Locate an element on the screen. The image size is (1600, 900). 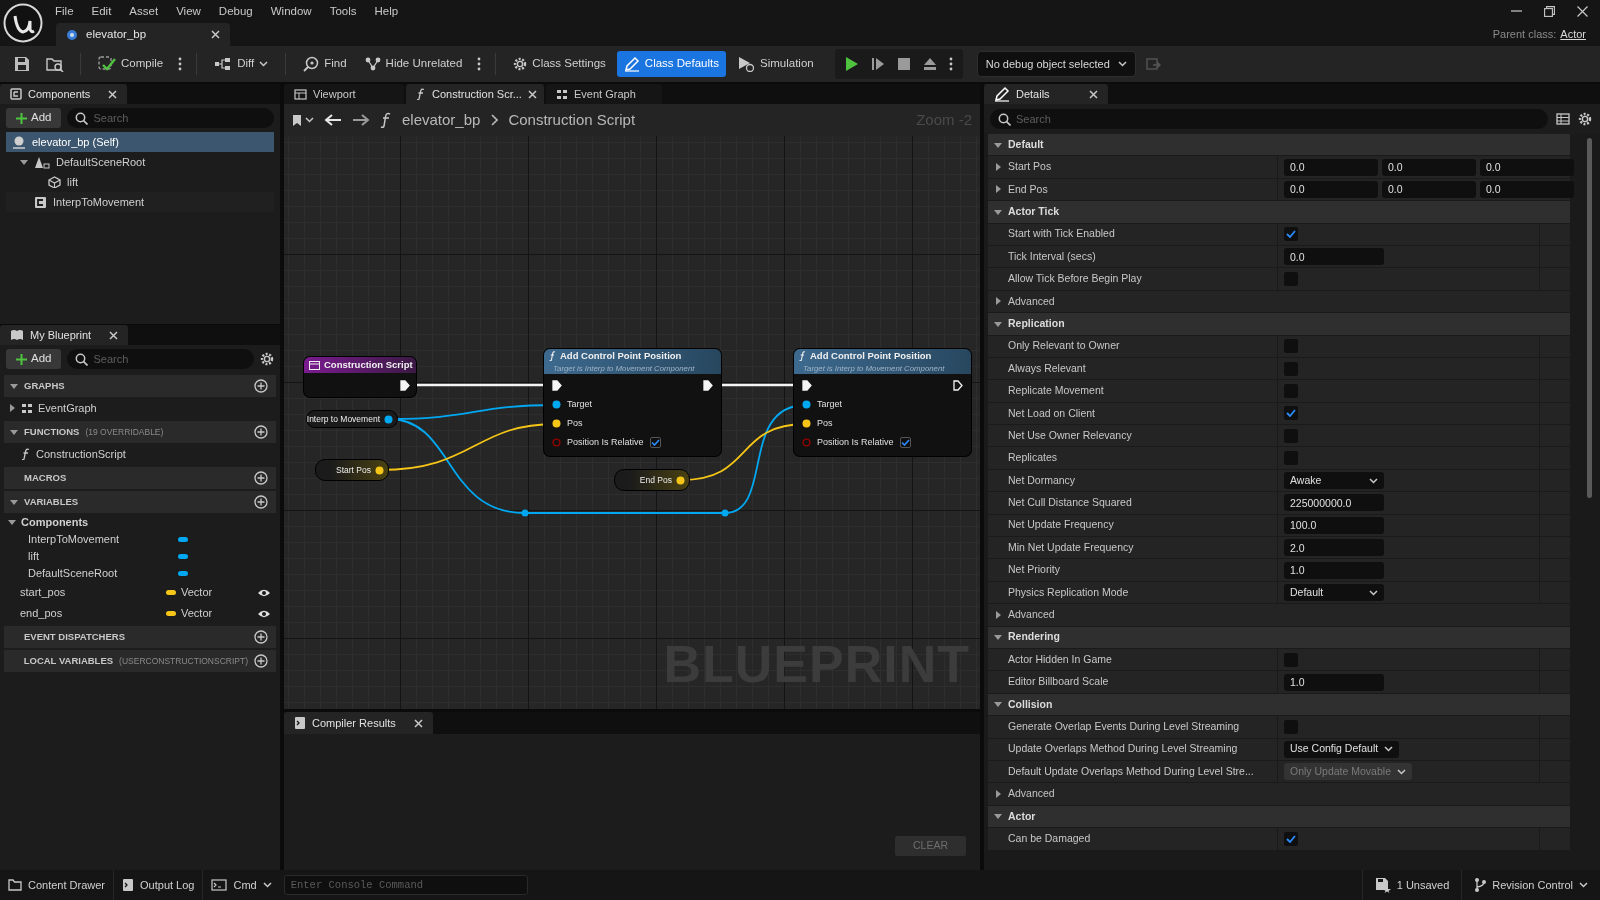
document-tab: elevator_bp is located at coordinates (143, 34).